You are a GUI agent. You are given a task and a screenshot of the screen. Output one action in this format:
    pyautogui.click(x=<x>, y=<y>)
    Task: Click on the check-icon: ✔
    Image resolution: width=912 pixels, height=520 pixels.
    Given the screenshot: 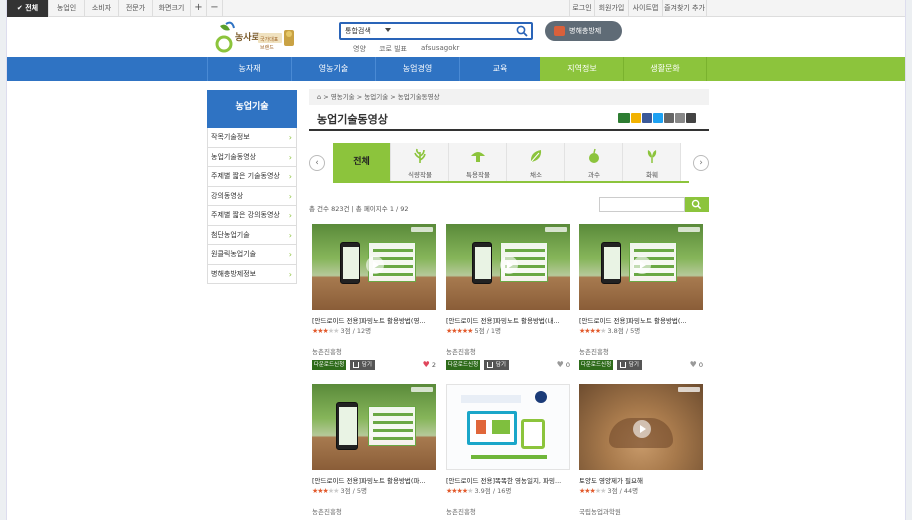 What is the action you would take?
    pyautogui.click(x=21, y=8)
    